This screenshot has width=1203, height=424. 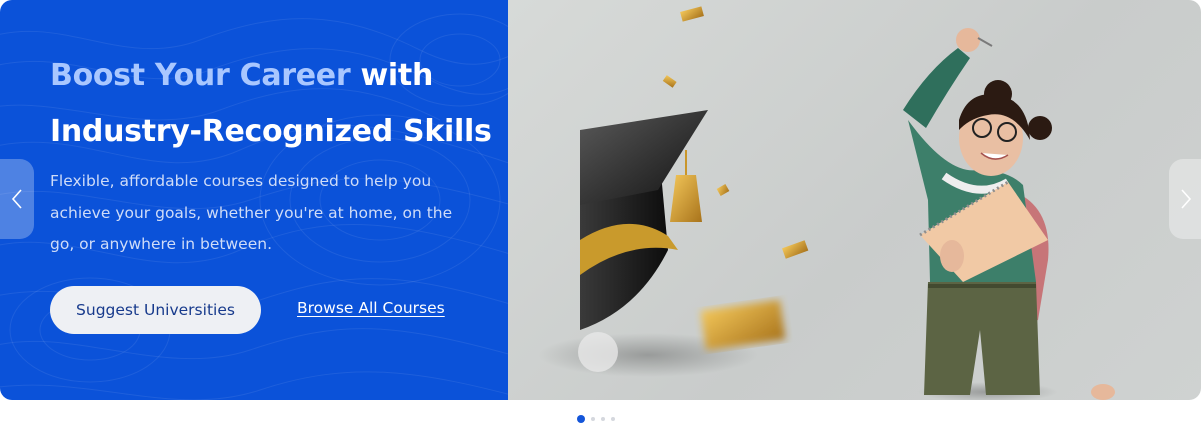 I want to click on chevron-left-icon, so click(x=16, y=199).